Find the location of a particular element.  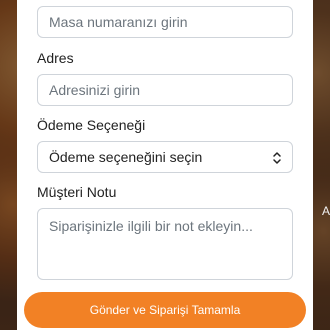

background-text-fragment: A is located at coordinates (325, 211).